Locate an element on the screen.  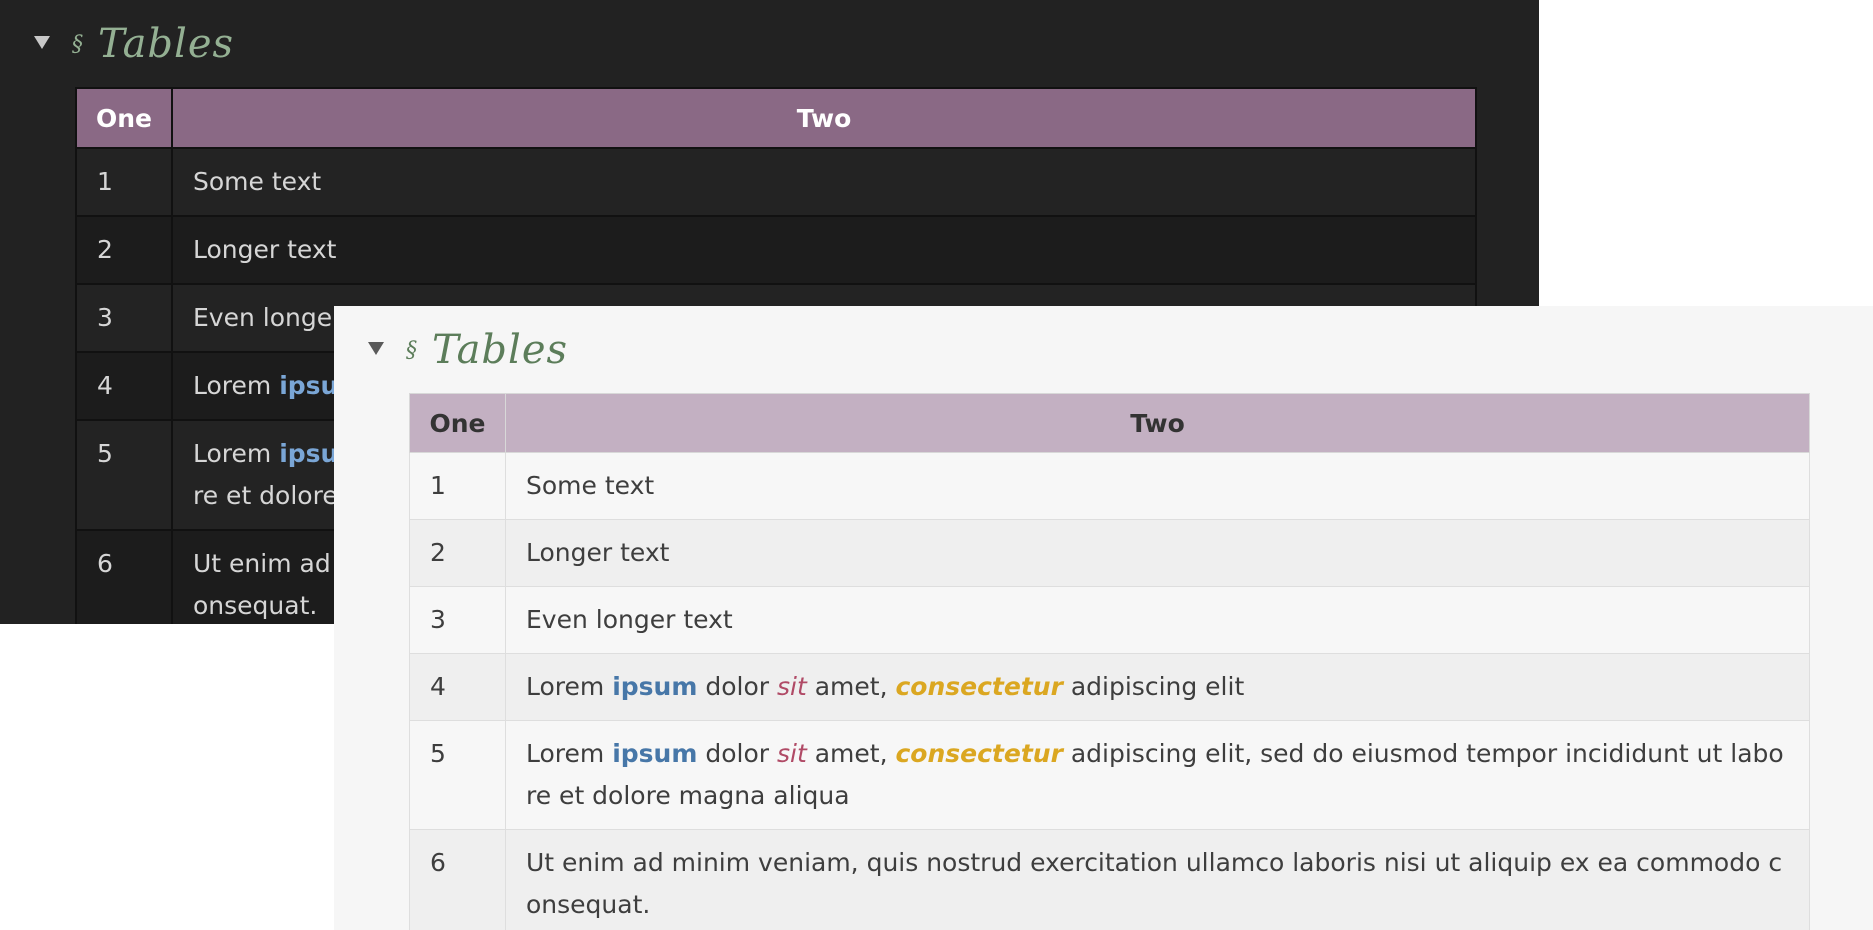
row-text: Even longer text is located at coordinates (1157, 620).